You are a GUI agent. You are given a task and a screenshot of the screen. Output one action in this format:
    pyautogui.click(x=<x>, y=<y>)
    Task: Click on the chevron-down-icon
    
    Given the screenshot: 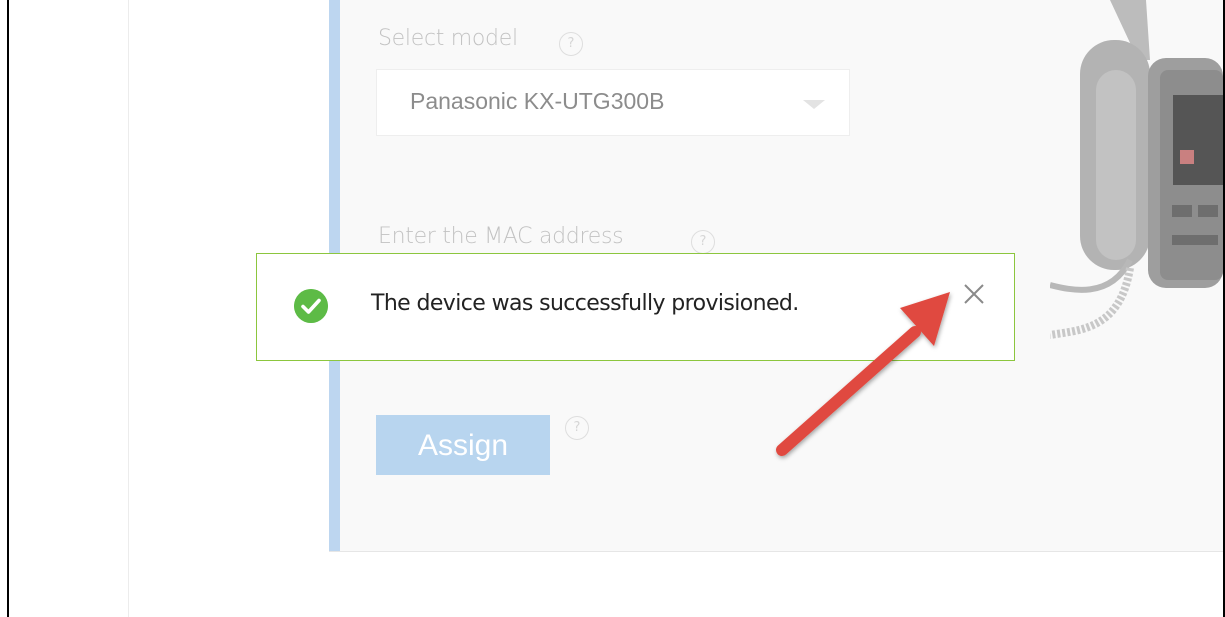 What is the action you would take?
    pyautogui.click(x=814, y=104)
    